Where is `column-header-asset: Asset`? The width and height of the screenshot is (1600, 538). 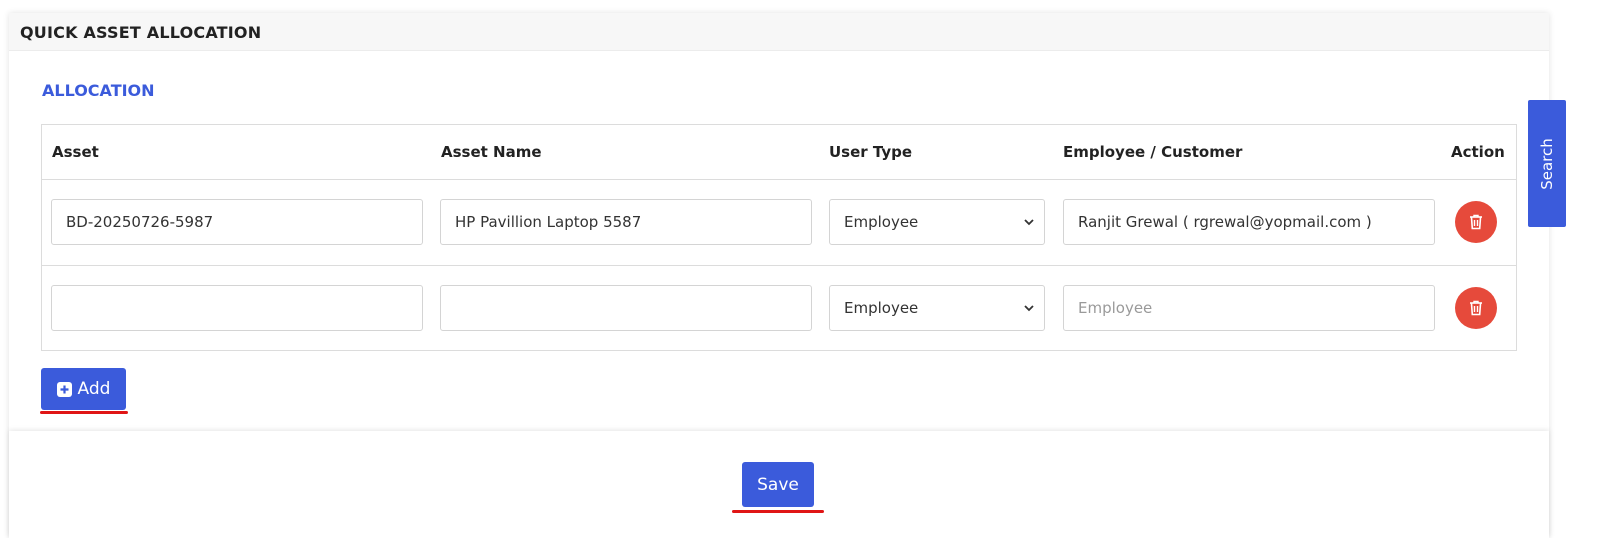
column-header-asset: Asset is located at coordinates (75, 152).